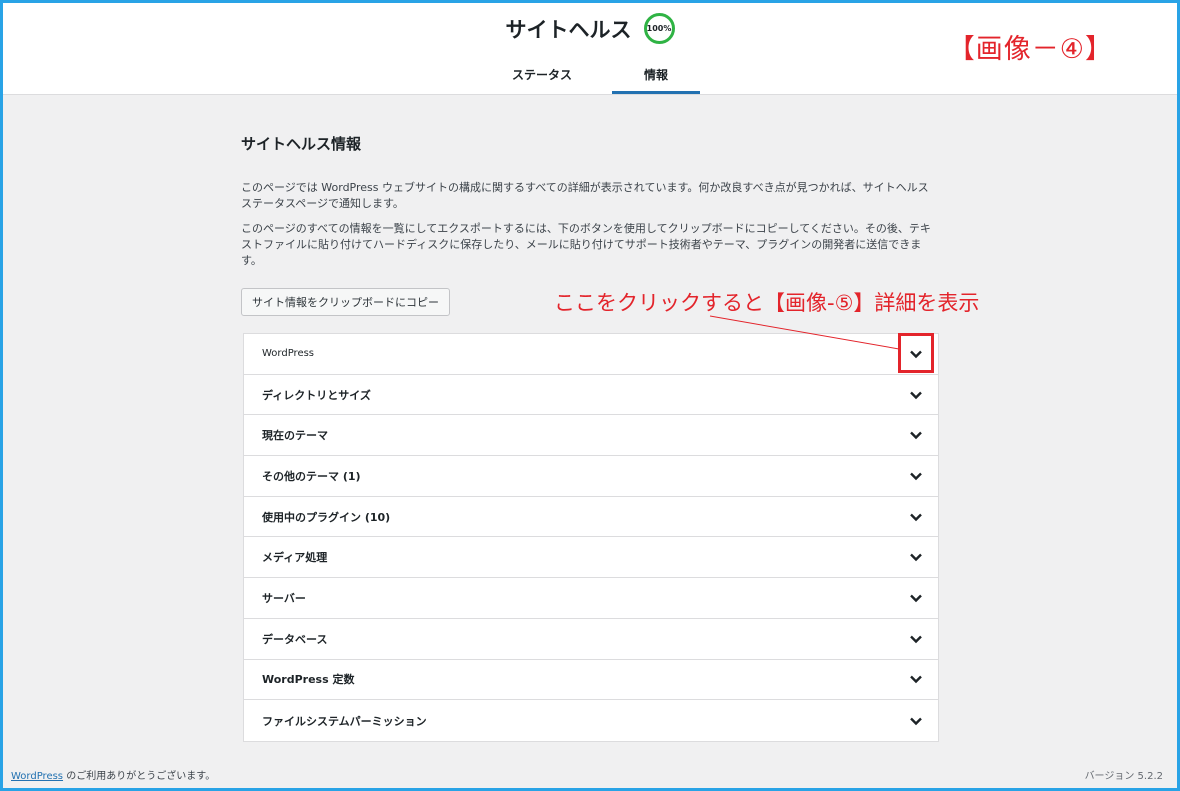 This screenshot has width=1180, height=791. What do you see at coordinates (591, 558) in the screenshot?
I see `accordion-item-media-handling: メディア処理` at bounding box center [591, 558].